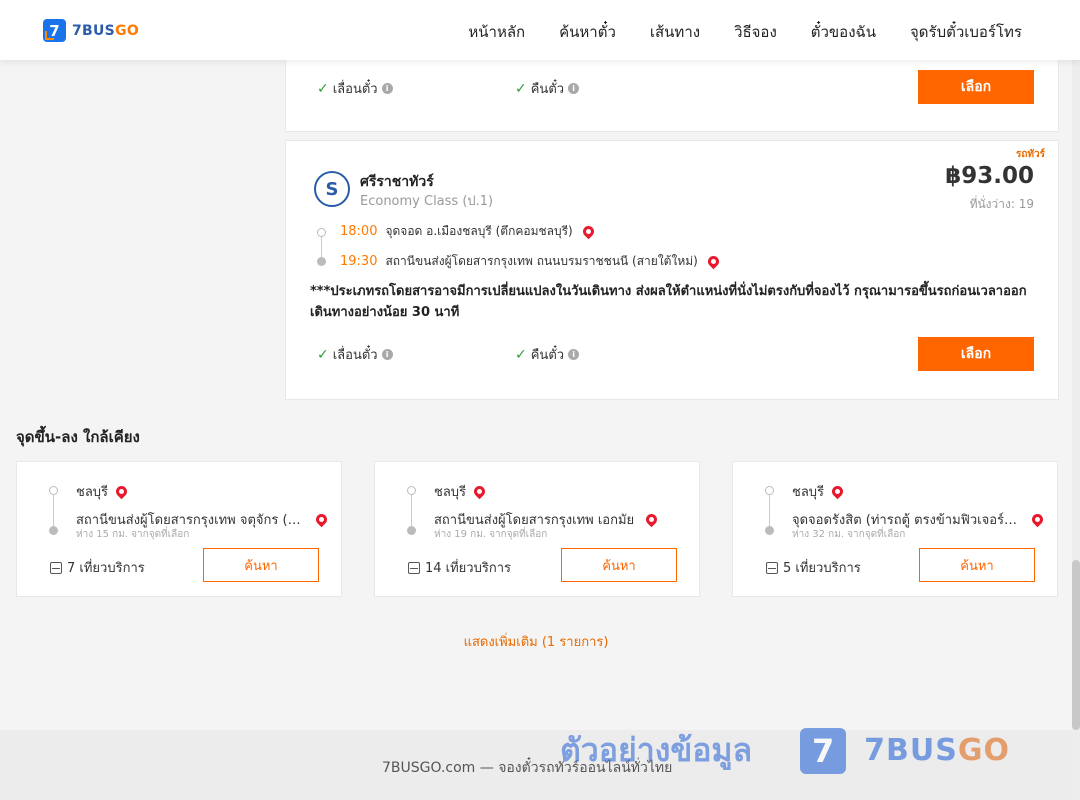 This screenshot has height=800, width=1080. I want to click on nav-my-tickets: ตั๋วของฉัน, so click(843, 32).